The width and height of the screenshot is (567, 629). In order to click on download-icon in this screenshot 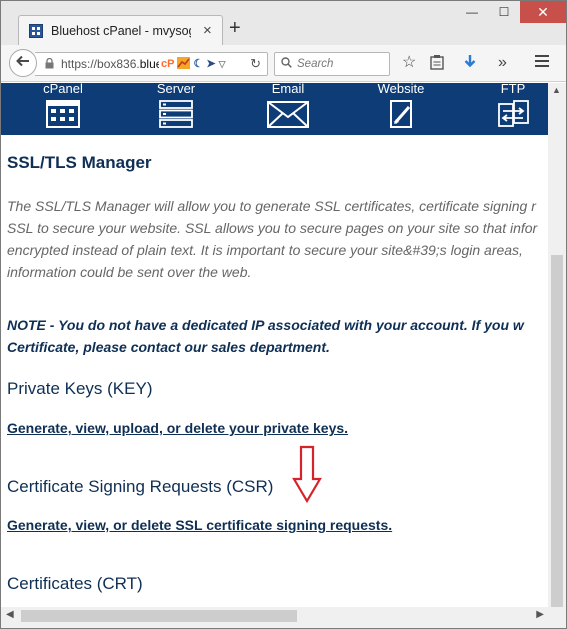, I will do `click(470, 64)`.